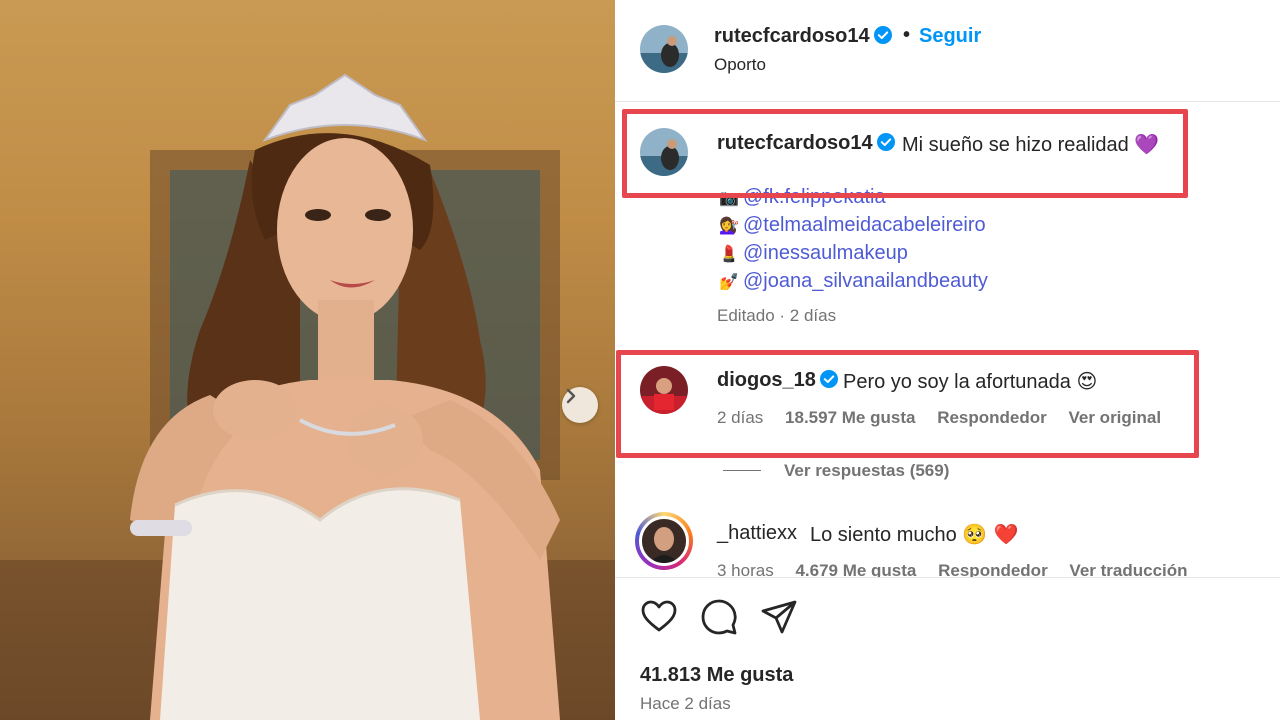  I want to click on caption-tag-line: 📷 @fk.felippekatia, so click(802, 197).